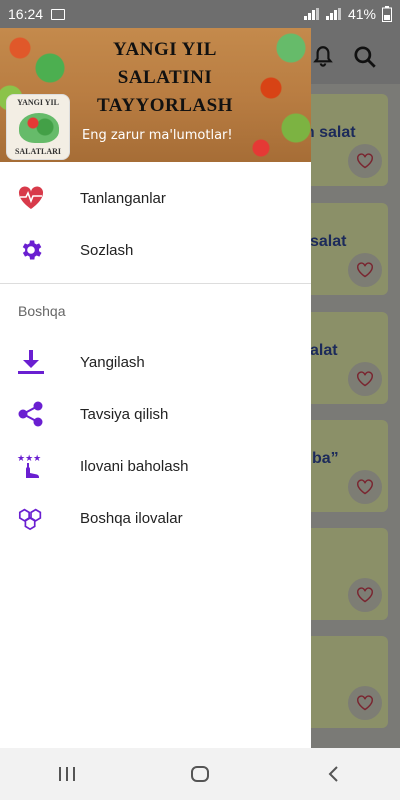 The height and width of the screenshot is (800, 400). I want to click on menu-item-update: Yangilash, so click(155, 362).